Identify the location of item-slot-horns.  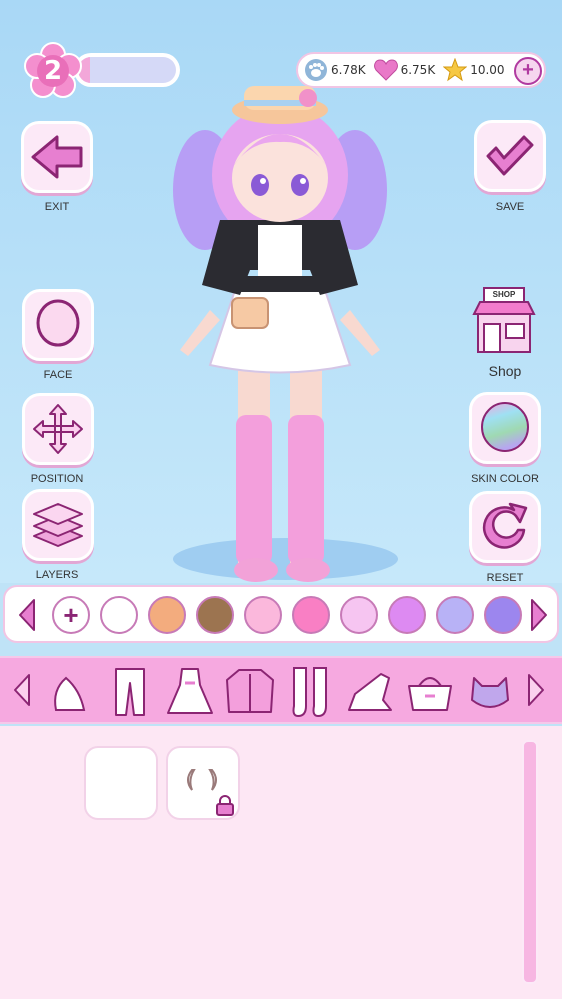
(203, 783).